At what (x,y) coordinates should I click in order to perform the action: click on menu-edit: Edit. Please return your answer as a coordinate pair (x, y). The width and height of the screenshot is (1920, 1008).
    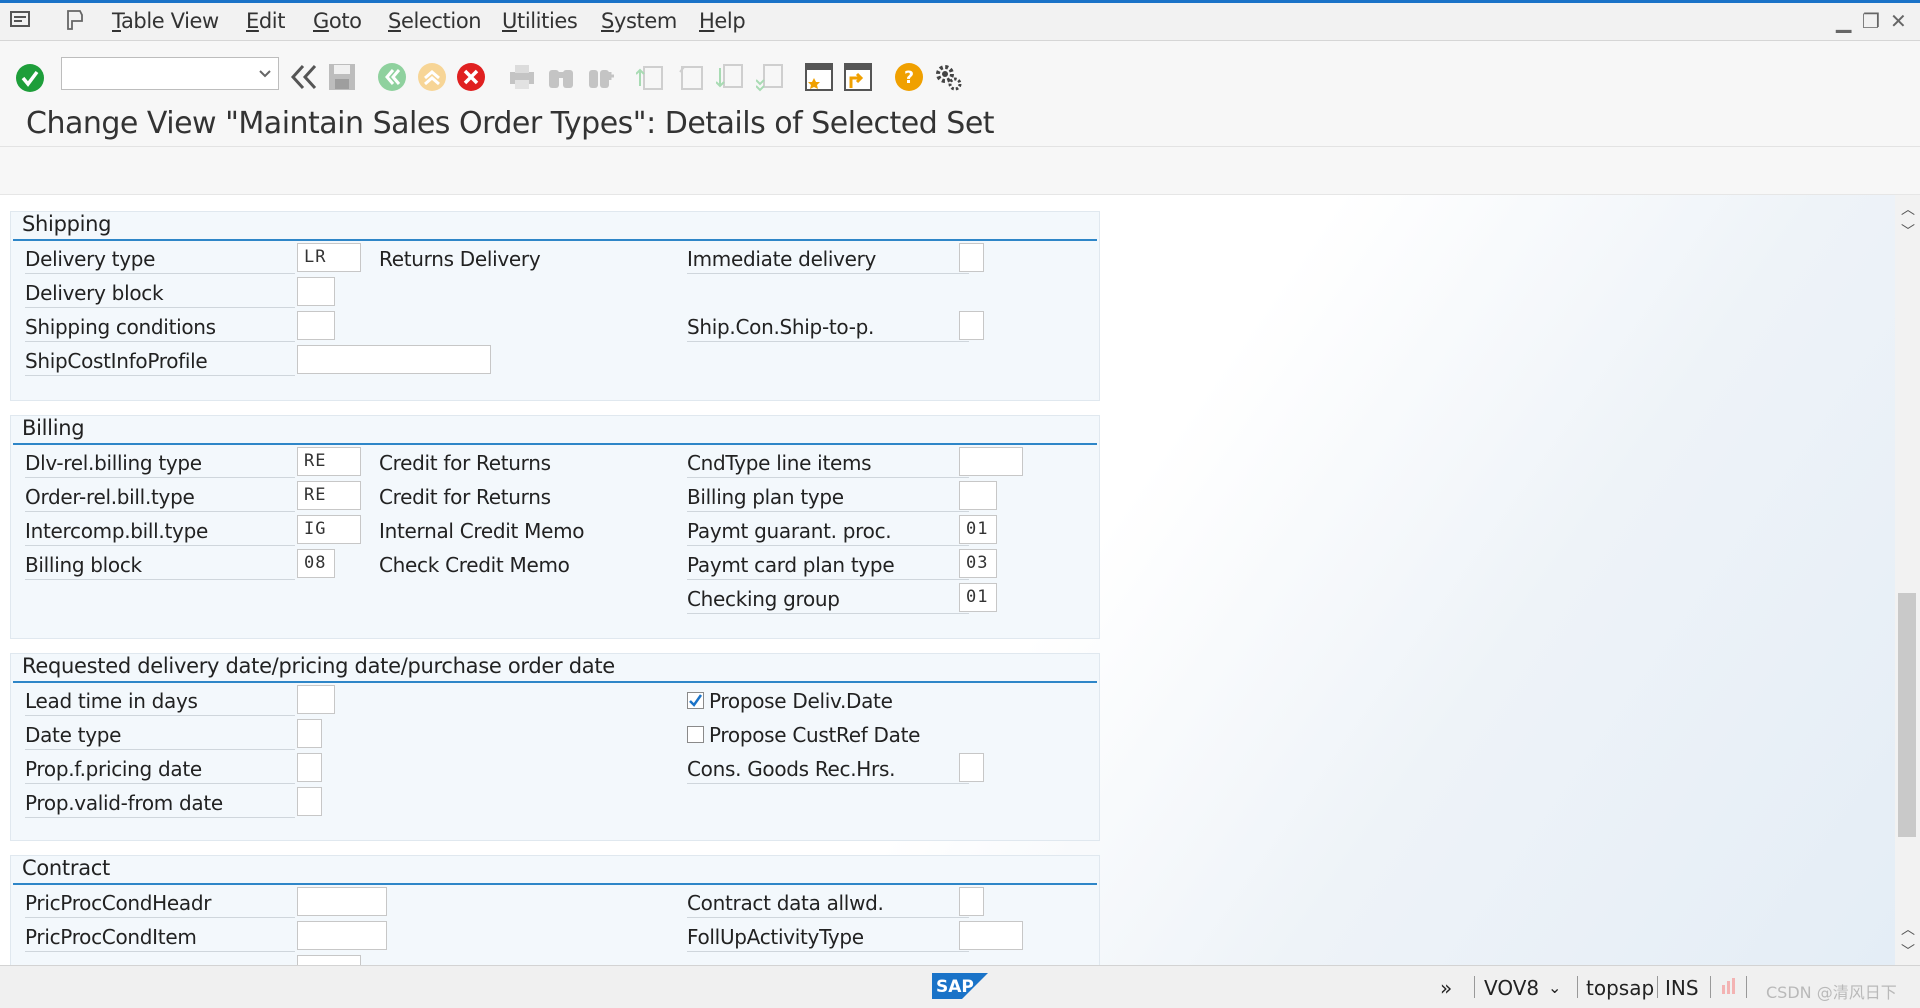
    Looking at the image, I should click on (265, 21).